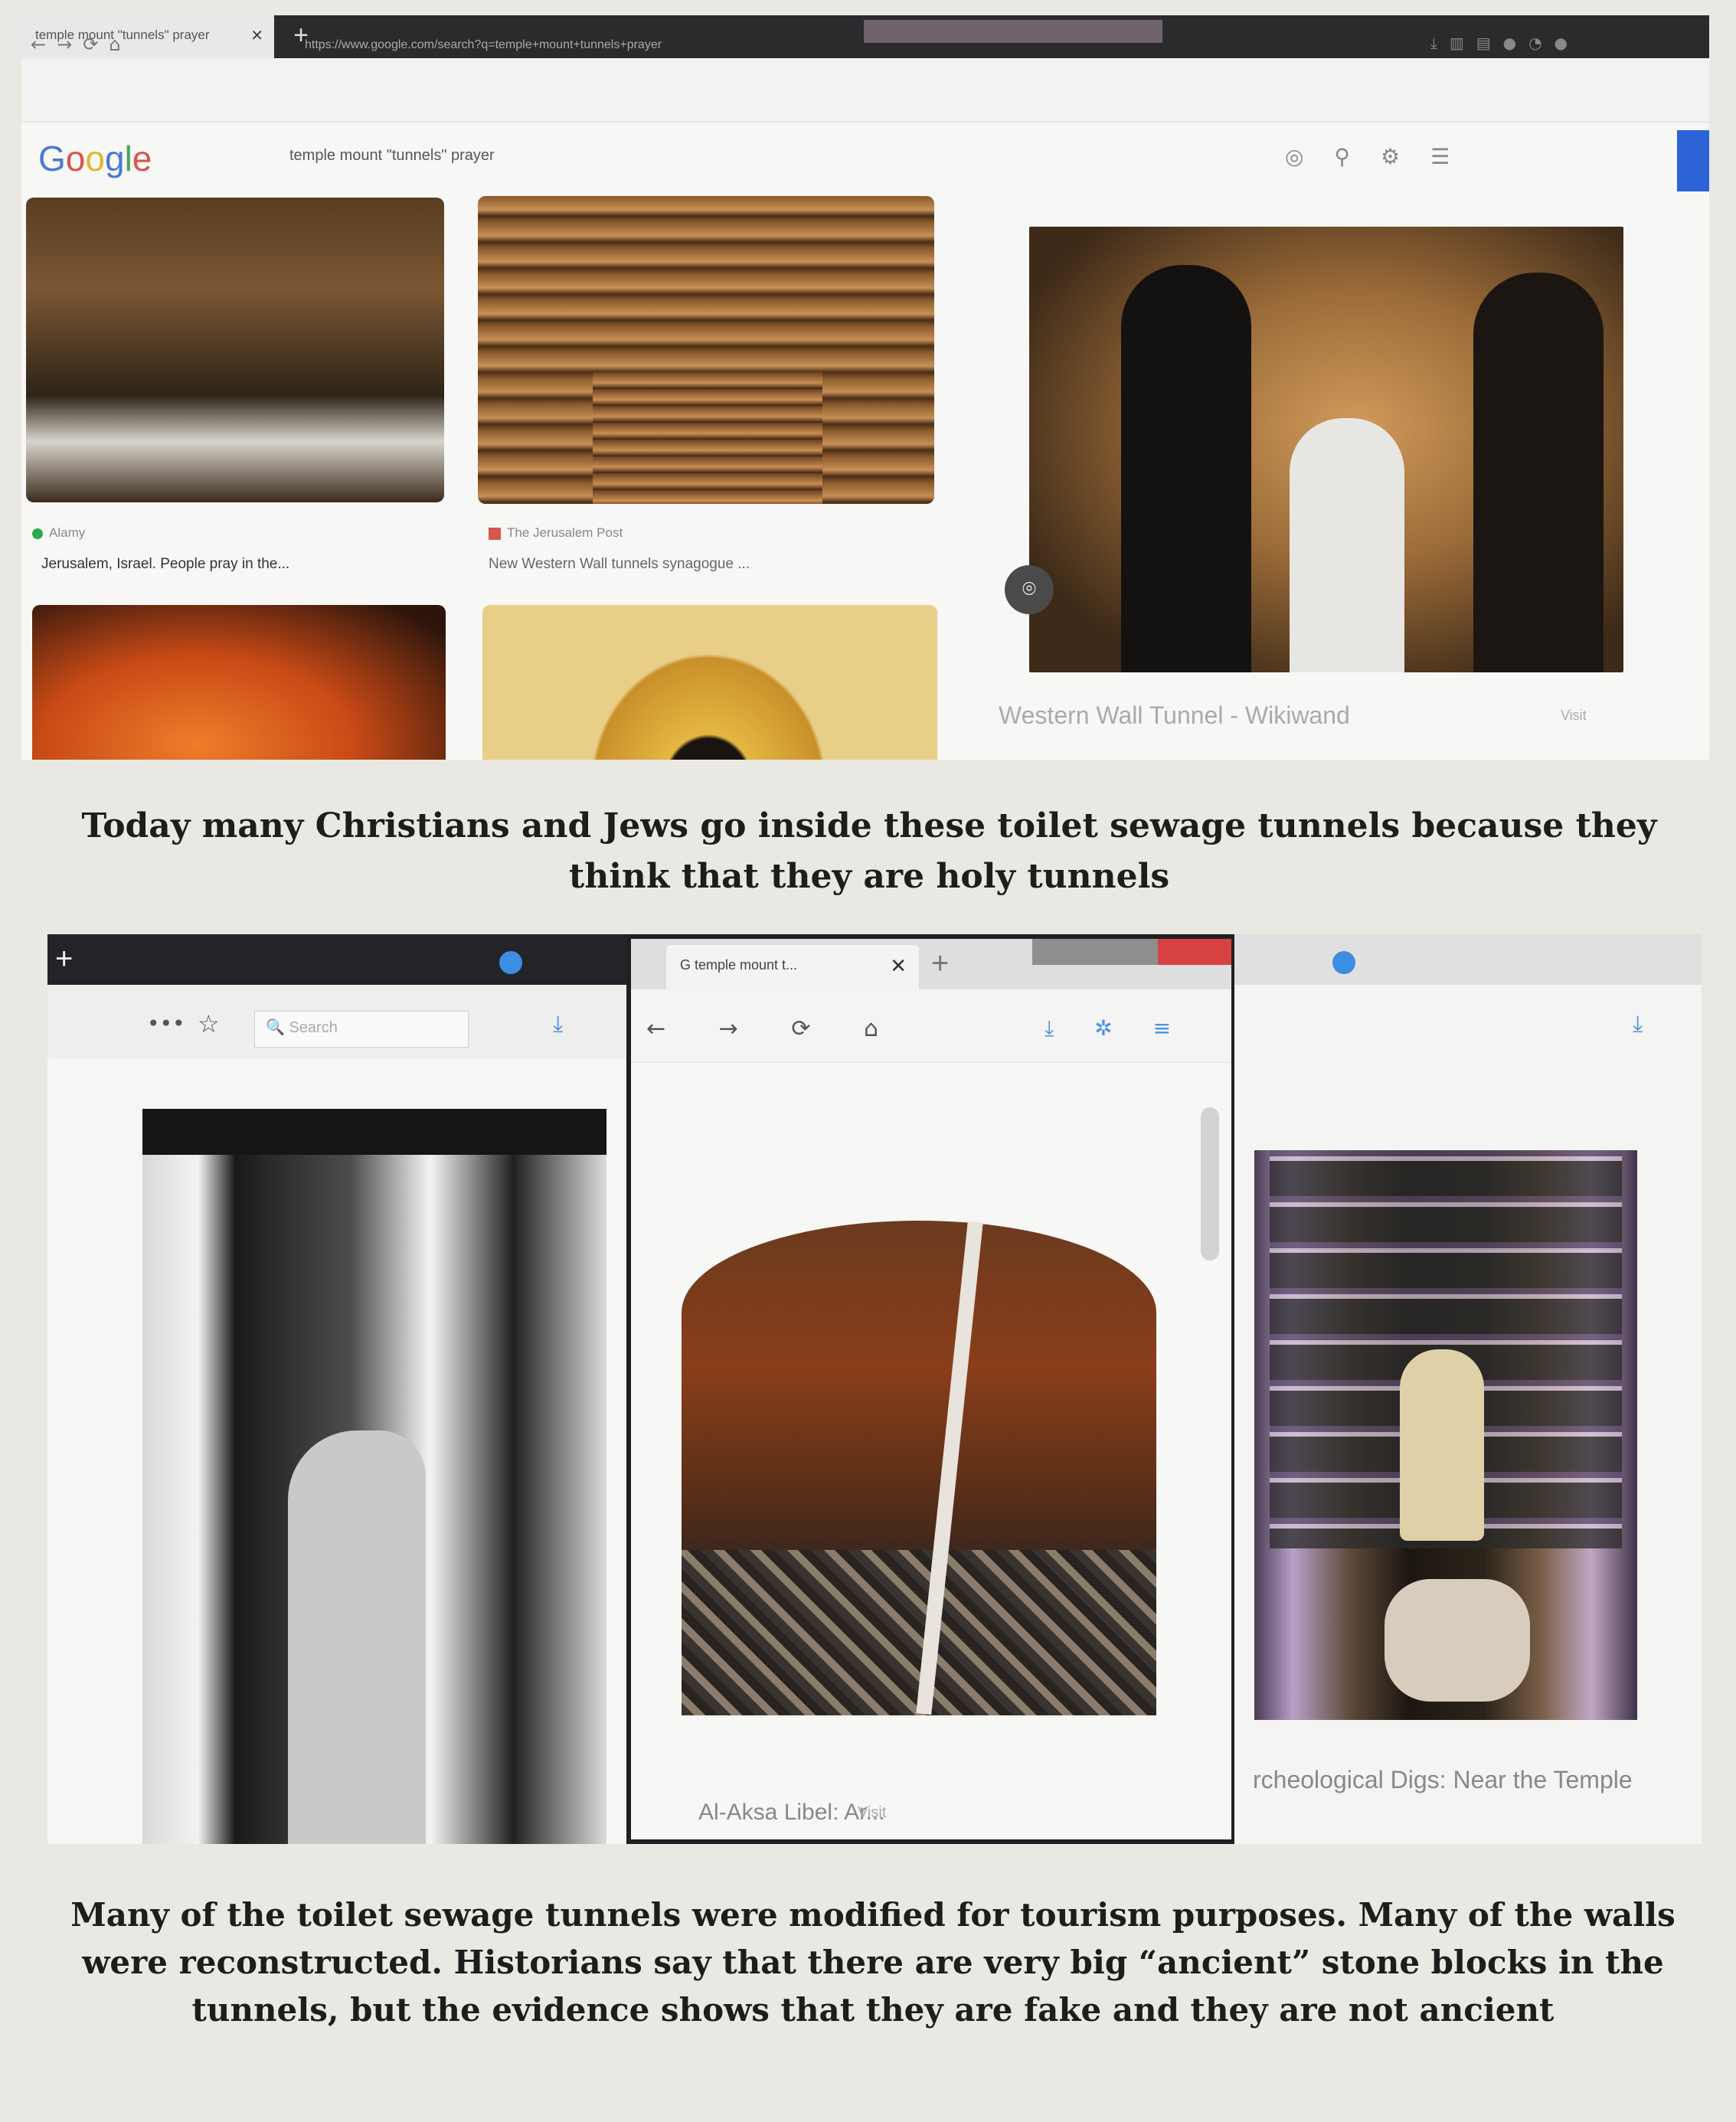 The width and height of the screenshot is (1736, 2122). Describe the element at coordinates (773, 1028) in the screenshot. I see `nav-buttons: ← → ⟳ ⌂` at that location.